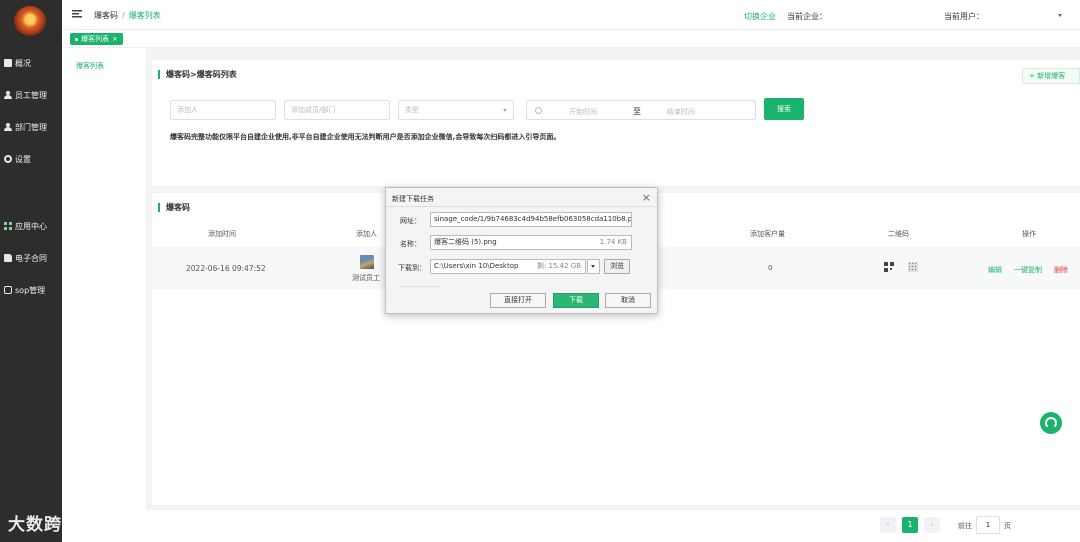 This screenshot has width=1080, height=542. What do you see at coordinates (31, 271) in the screenshot?
I see `sidebar: 概况 员工管理 部门管理 设置 应用中心 电子合同 sop管理` at bounding box center [31, 271].